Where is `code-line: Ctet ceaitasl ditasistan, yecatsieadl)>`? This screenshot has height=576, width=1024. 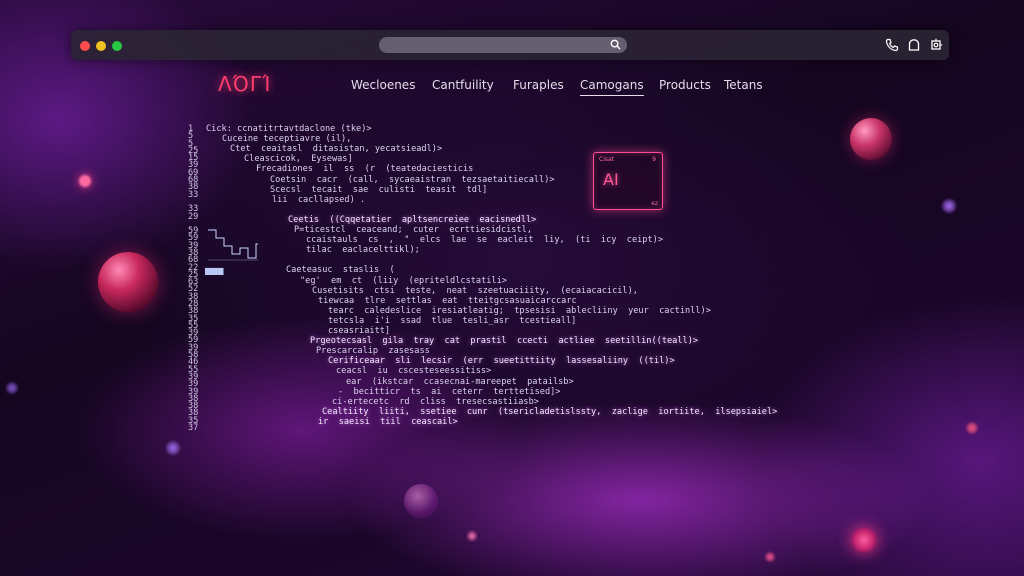
code-line: Ctet ceaitasl ditasistan, yecatsieadl)> is located at coordinates (336, 149).